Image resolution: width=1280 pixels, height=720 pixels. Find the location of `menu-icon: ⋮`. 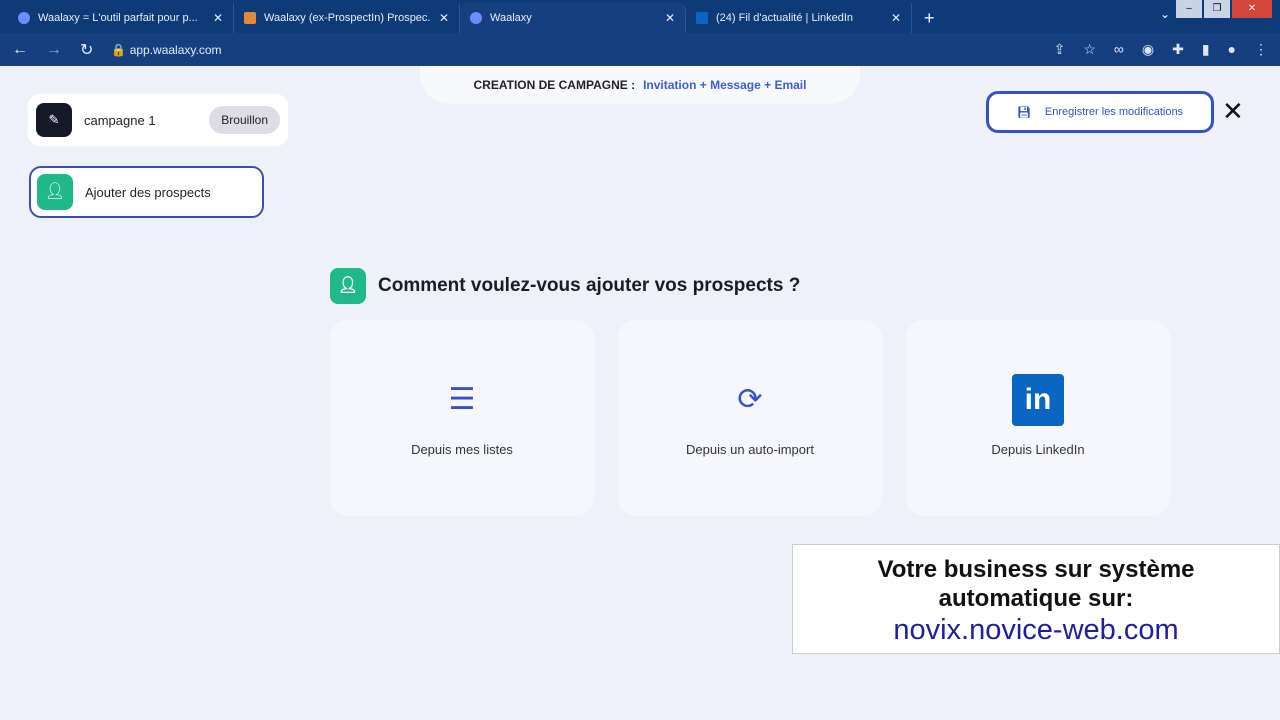

menu-icon: ⋮ is located at coordinates (1261, 49).